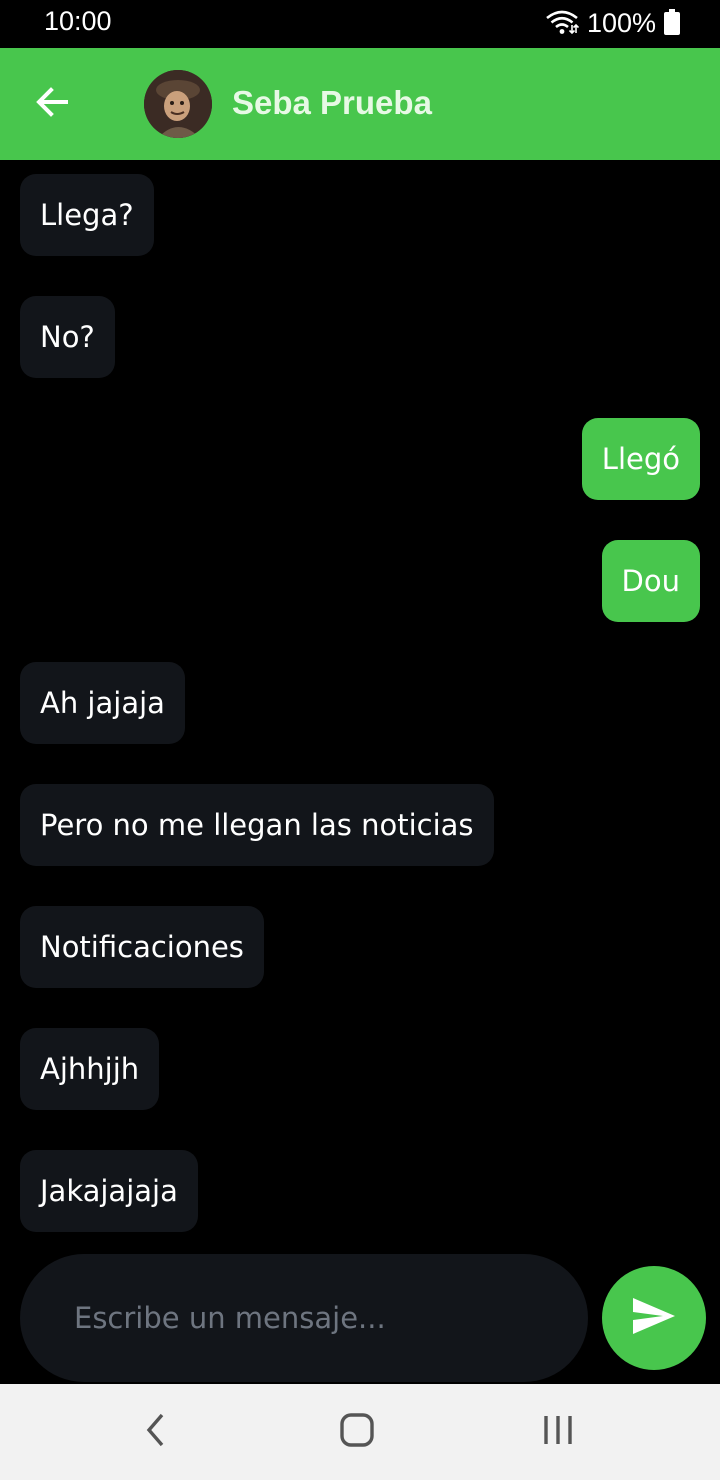 The height and width of the screenshot is (1480, 720). What do you see at coordinates (562, 24) in the screenshot?
I see `wifi-icon` at bounding box center [562, 24].